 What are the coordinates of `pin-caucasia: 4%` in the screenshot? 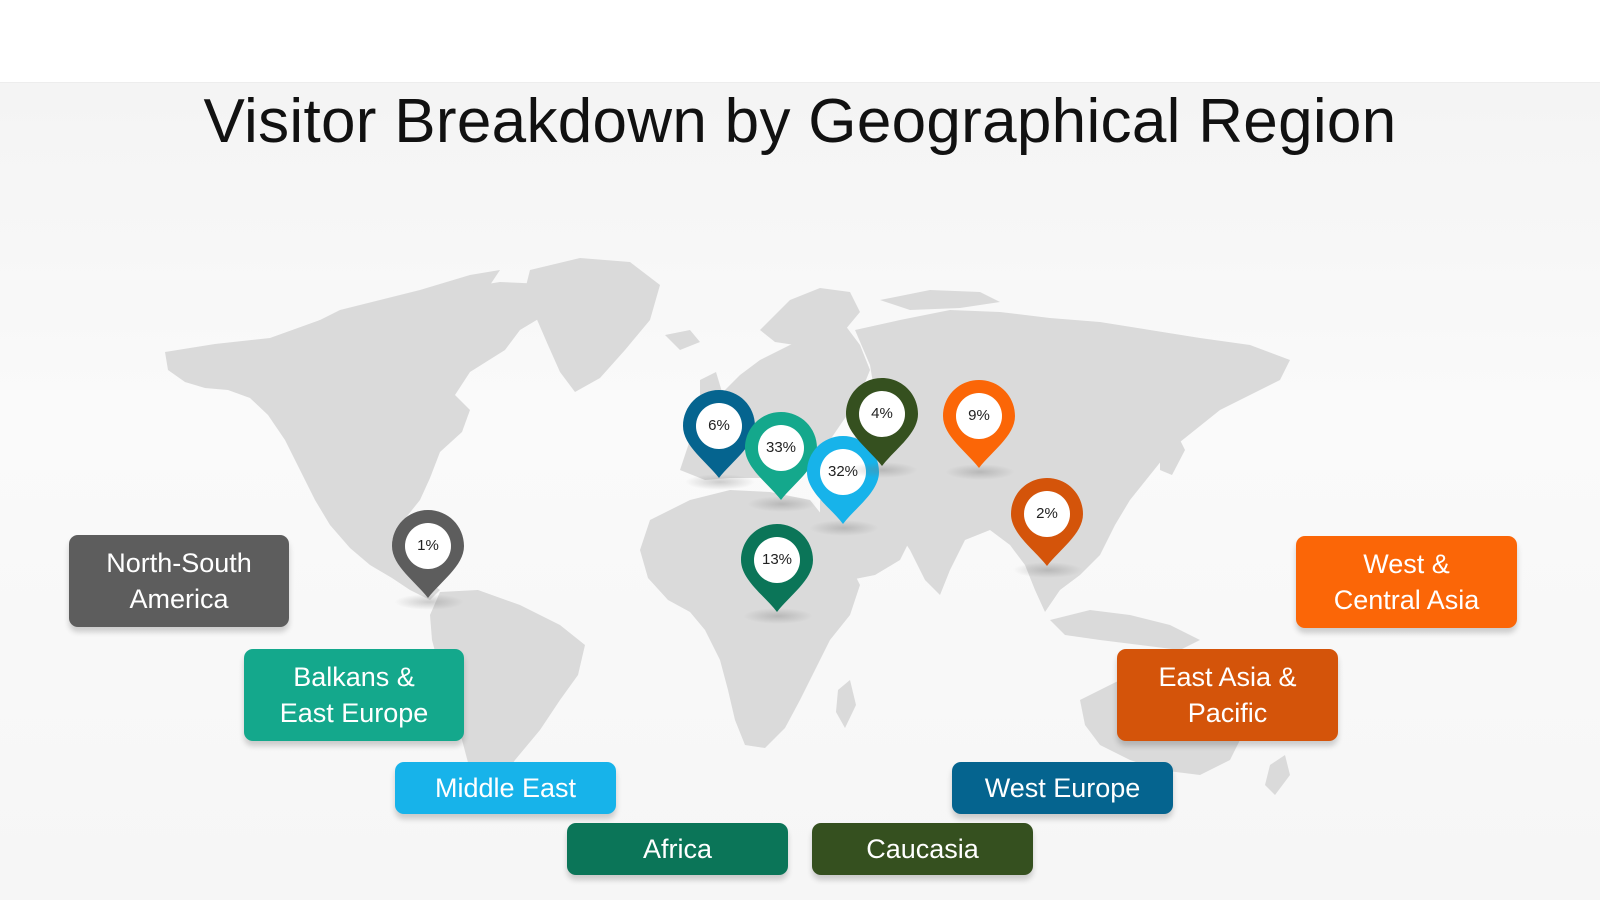 It's located at (882, 427).